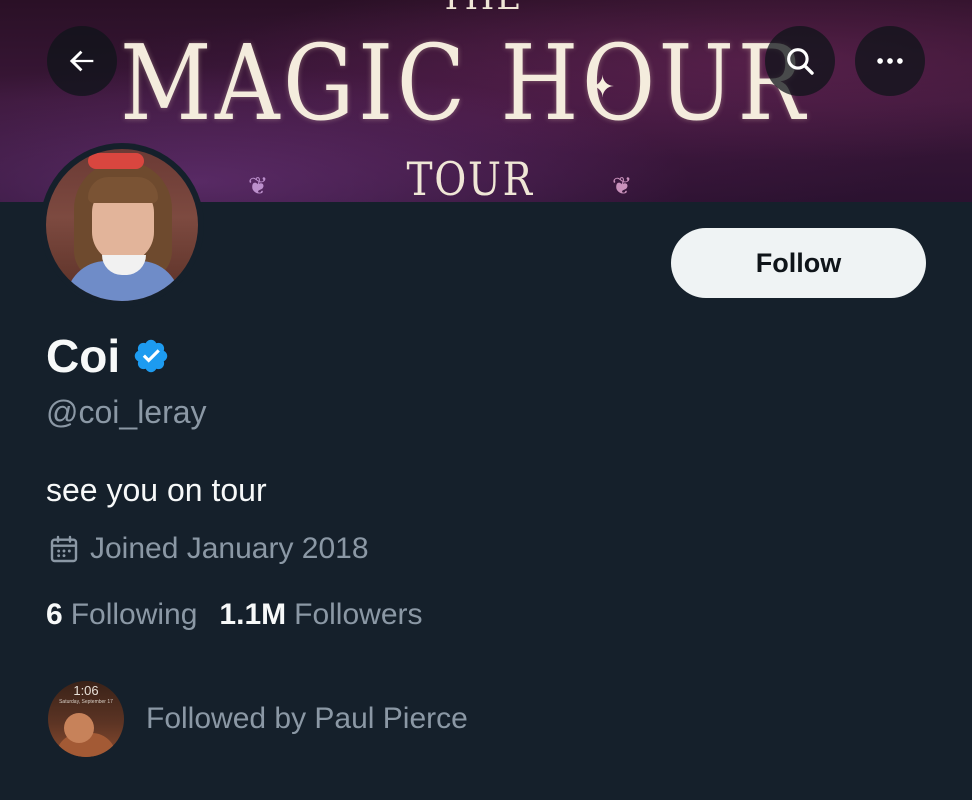  I want to click on profile-avatar, so click(122, 225).